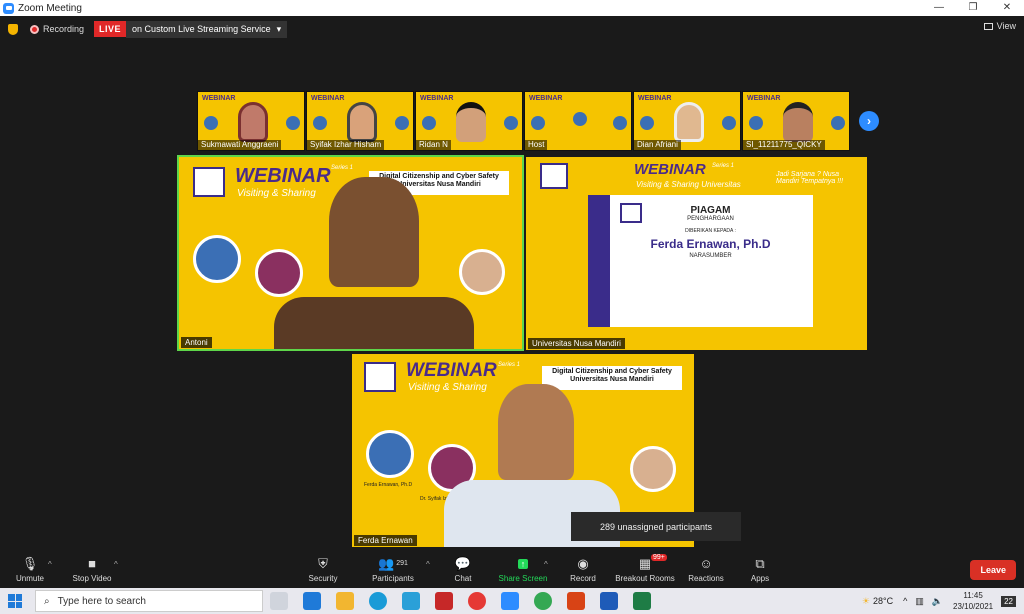 The image size is (1024, 614). What do you see at coordinates (1007, 8) in the screenshot?
I see `close-button: ✕` at bounding box center [1007, 8].